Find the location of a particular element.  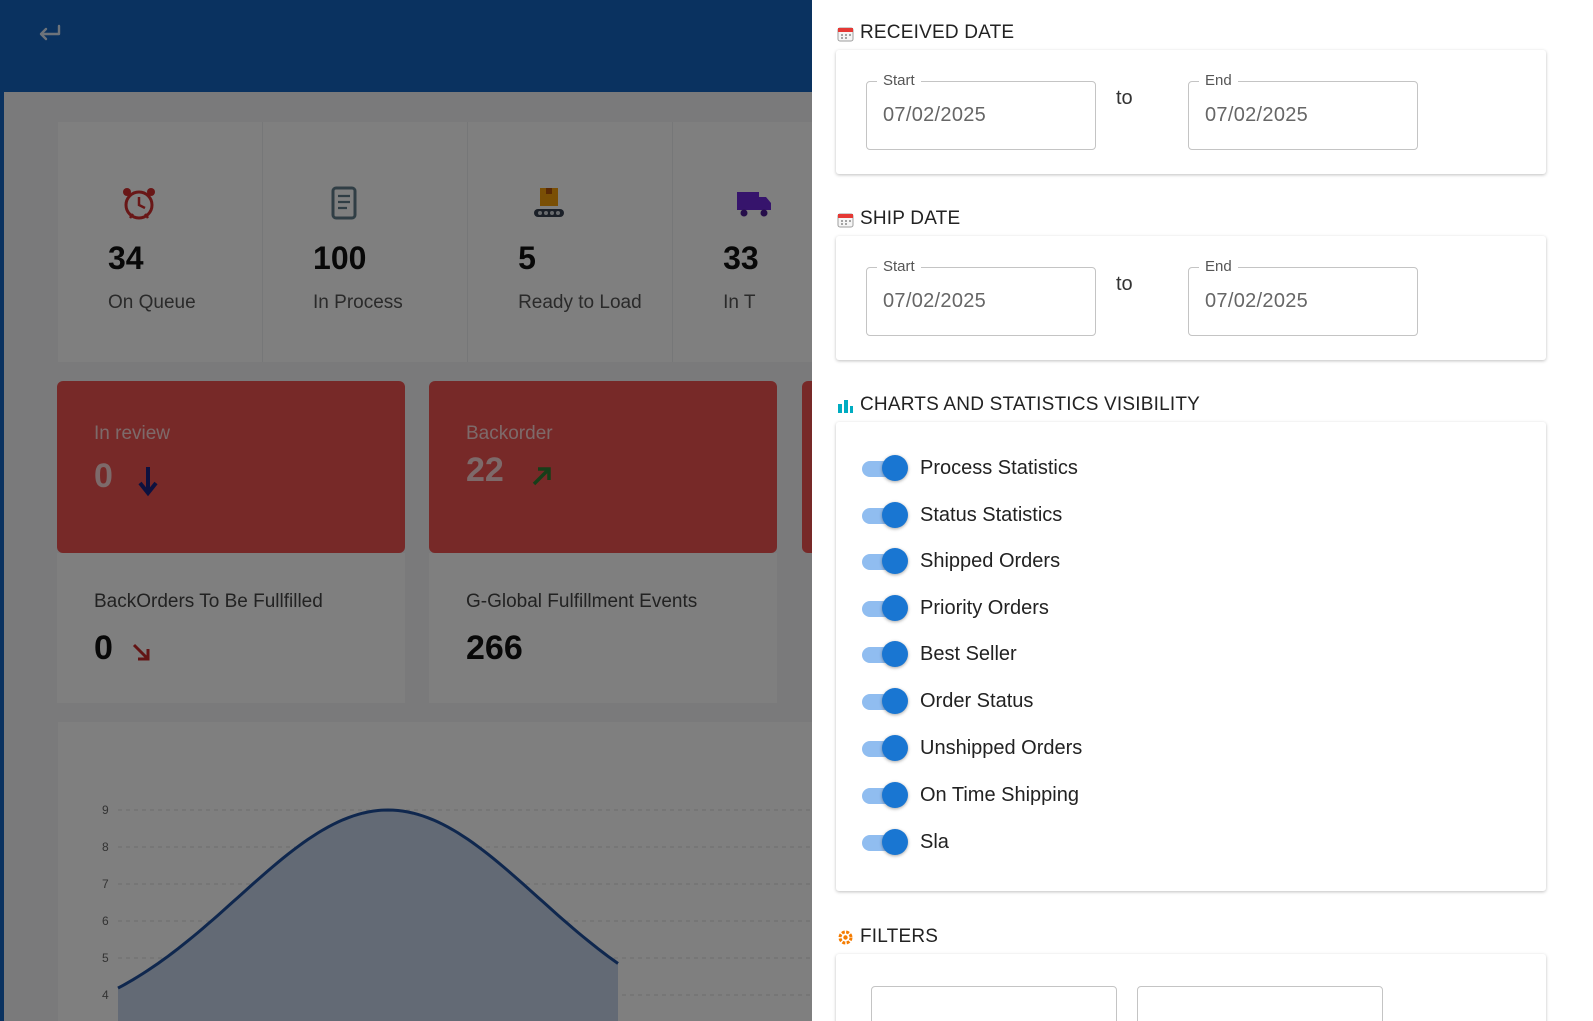

toggle-on-time-shipping: On Time Shipping is located at coordinates (970, 795).